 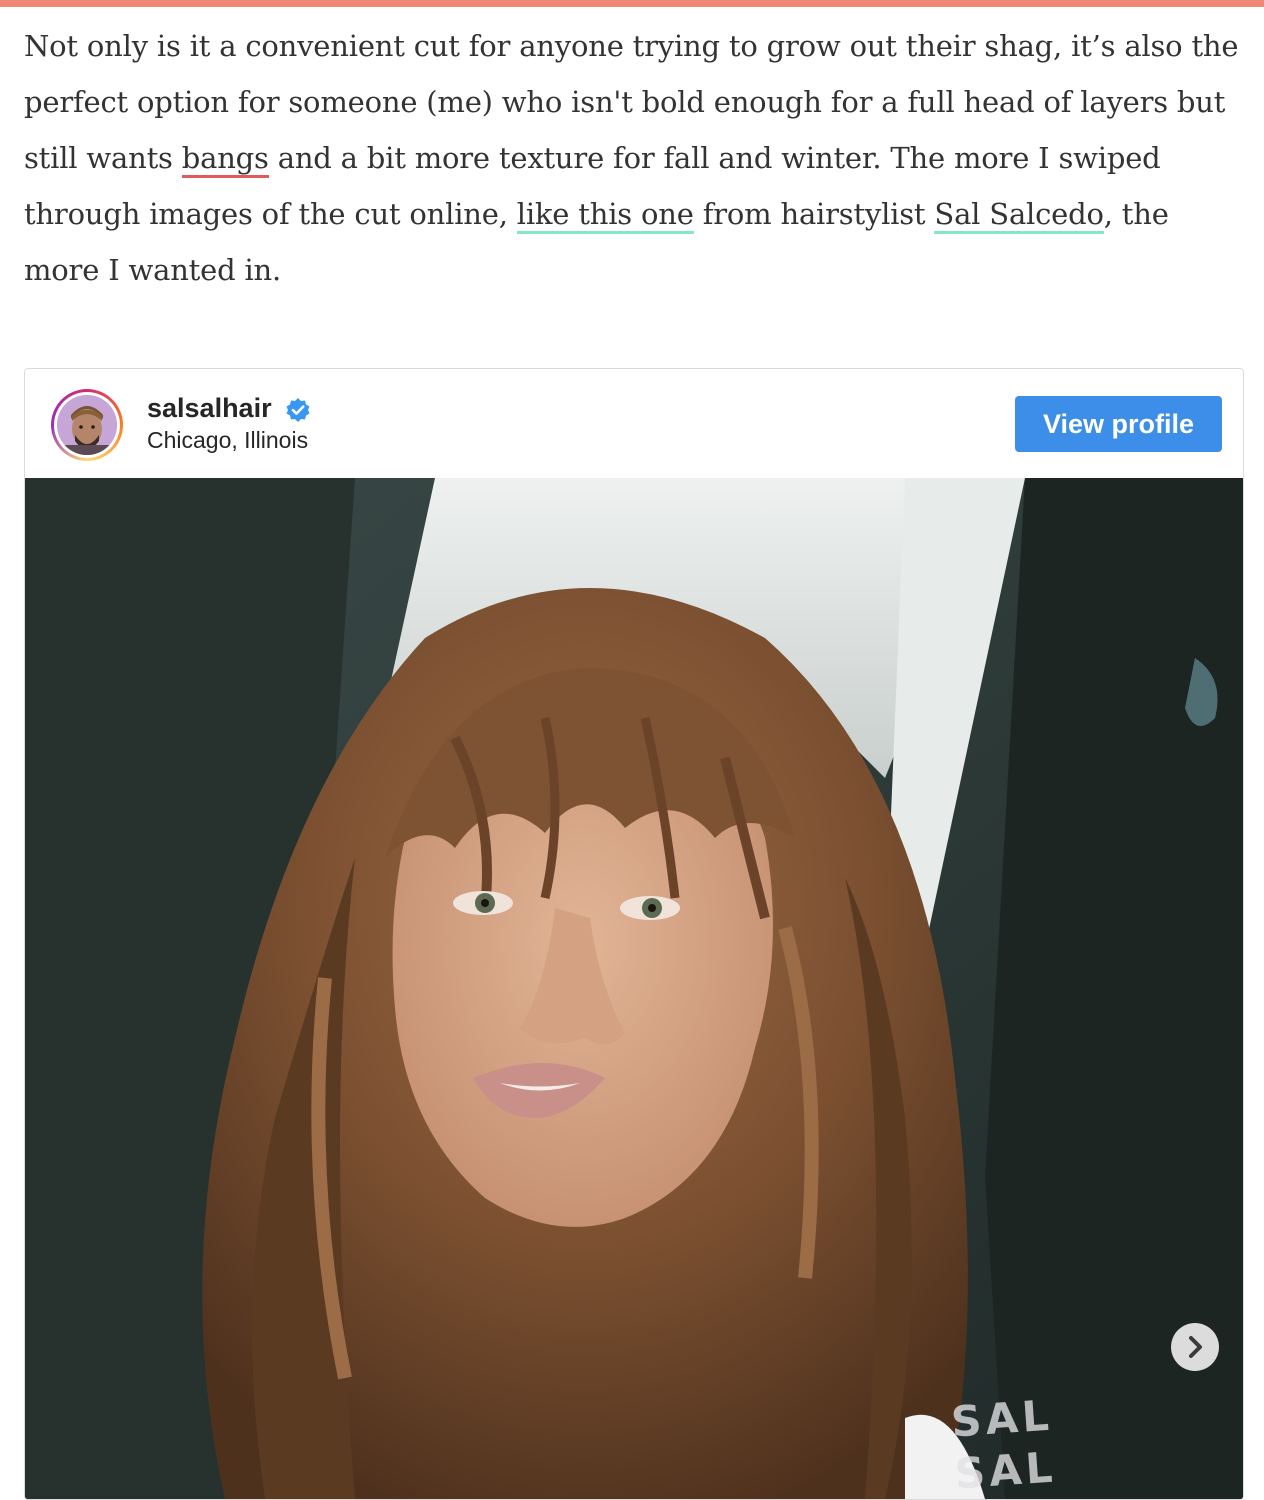 I want to click on avatar-border, so click(x=87, y=425).